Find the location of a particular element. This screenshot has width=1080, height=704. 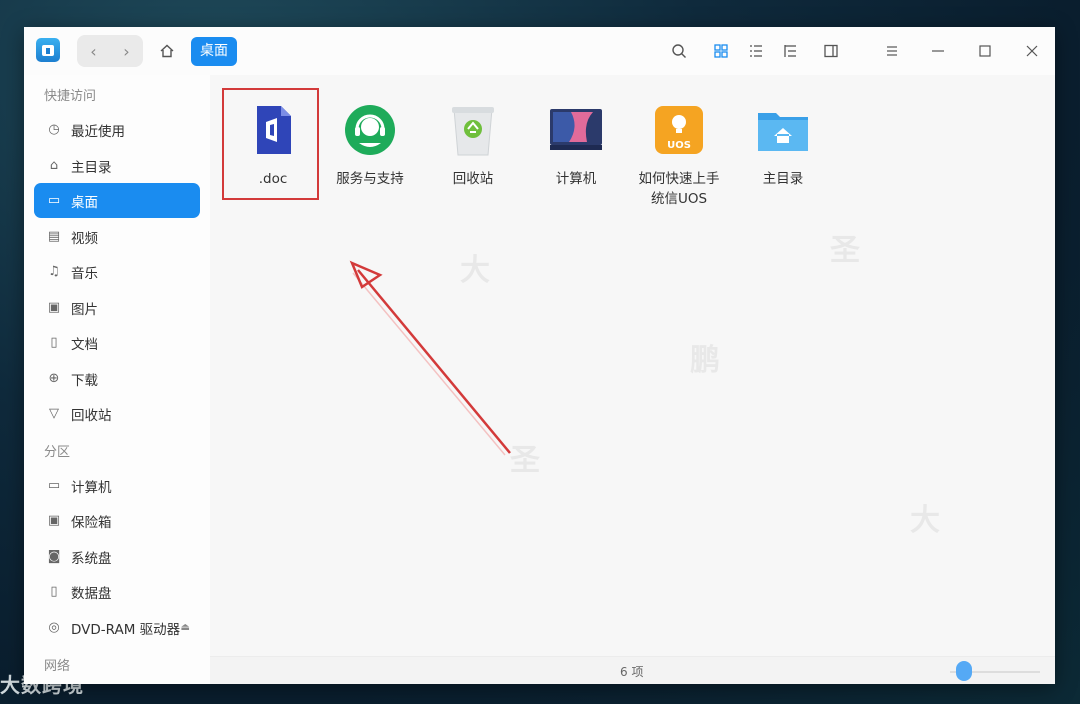

hamburger-menu-icon is located at coordinates (892, 51).